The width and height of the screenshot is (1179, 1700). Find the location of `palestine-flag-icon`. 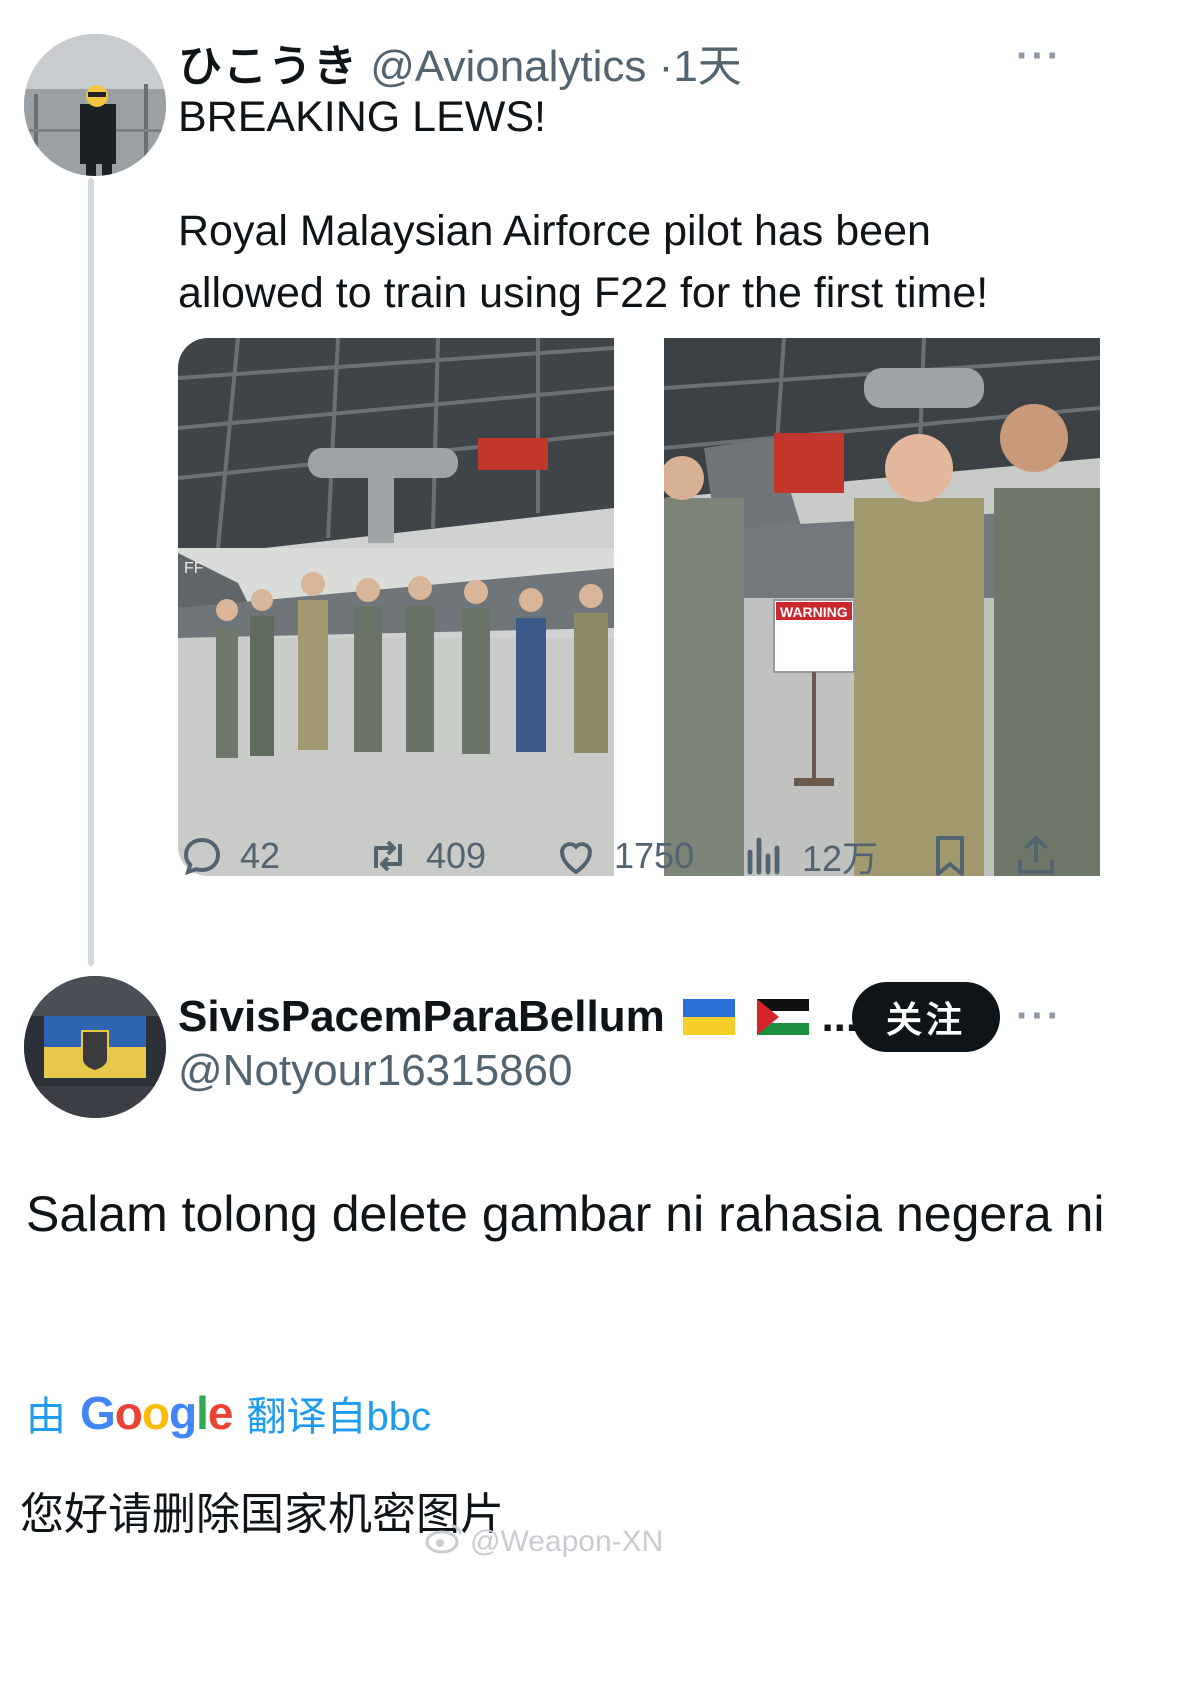

palestine-flag-icon is located at coordinates (783, 1021).